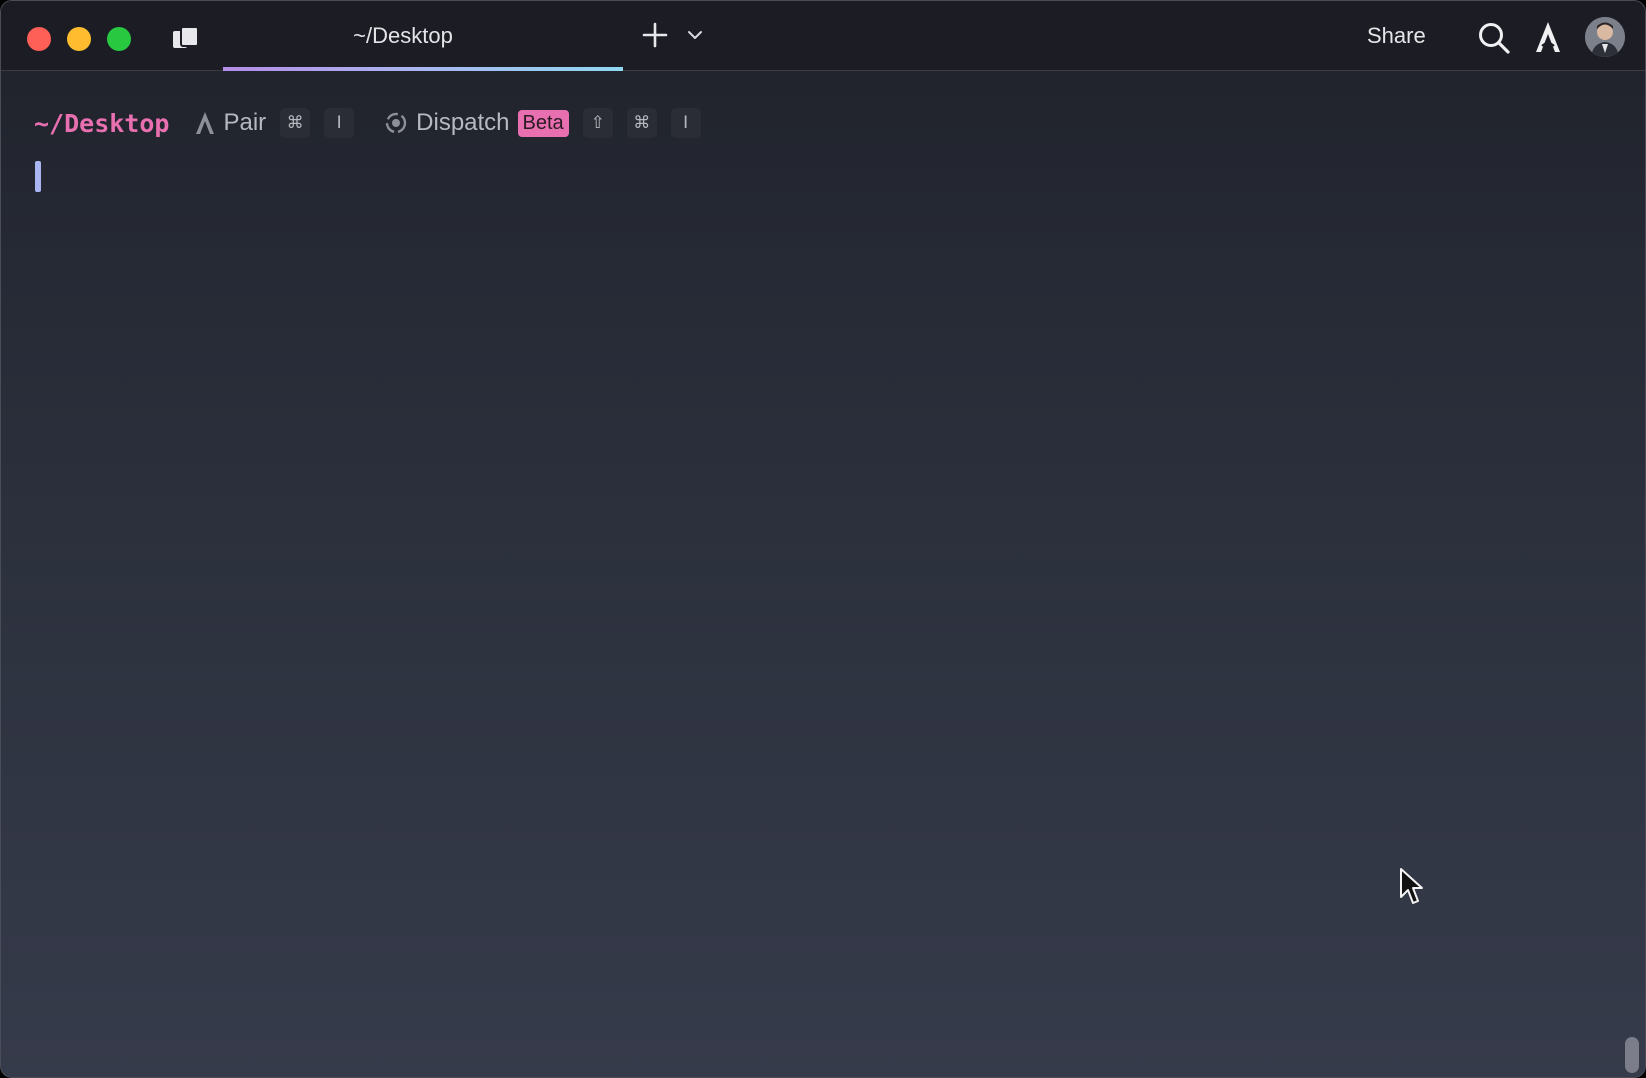 The height and width of the screenshot is (1078, 1646). I want to click on dispatch-shortcut-i-key: I, so click(685, 123).